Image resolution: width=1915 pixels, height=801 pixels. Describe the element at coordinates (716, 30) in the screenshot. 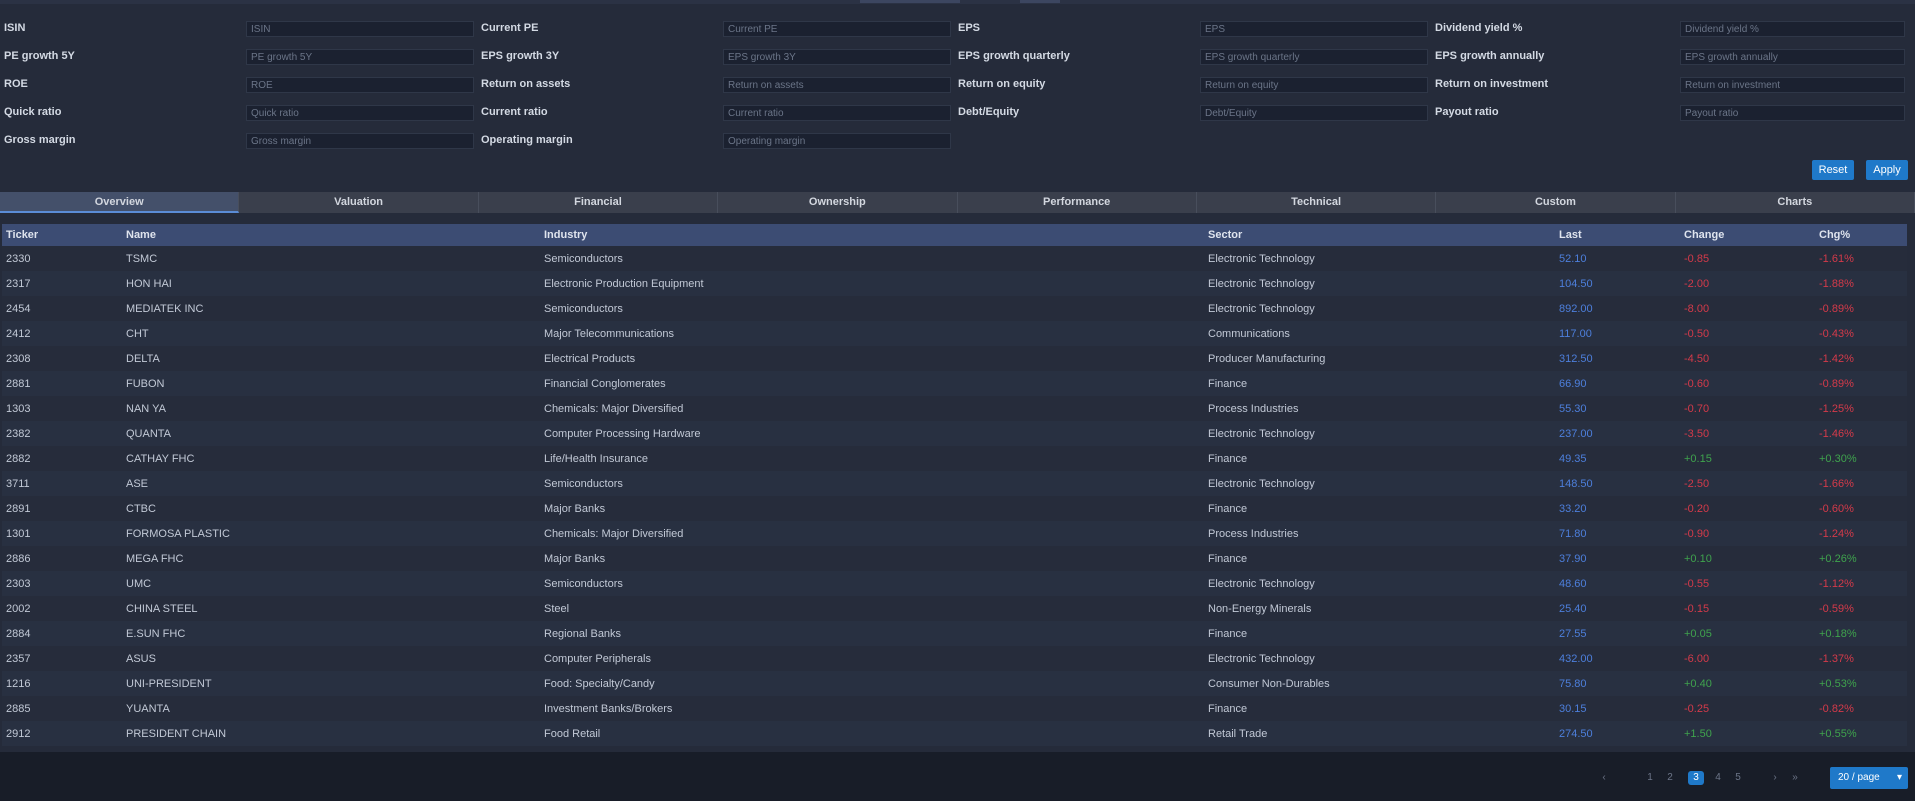

I see `filter-current-pe: Current PE` at that location.